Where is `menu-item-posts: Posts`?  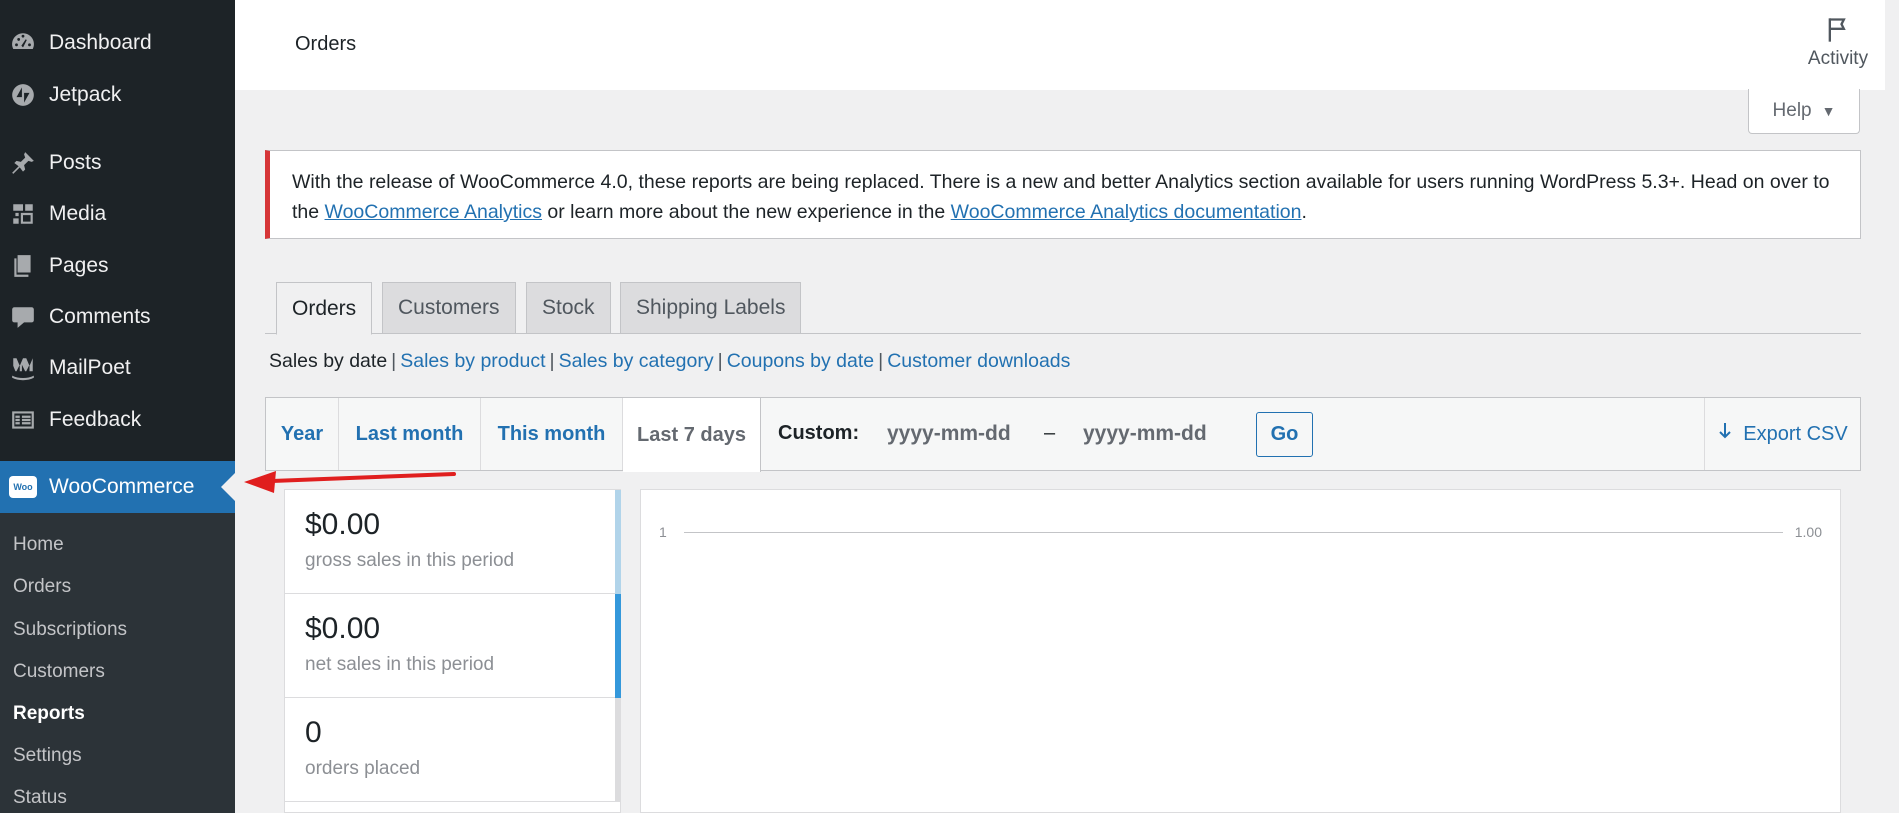 menu-item-posts: Posts is located at coordinates (117, 163).